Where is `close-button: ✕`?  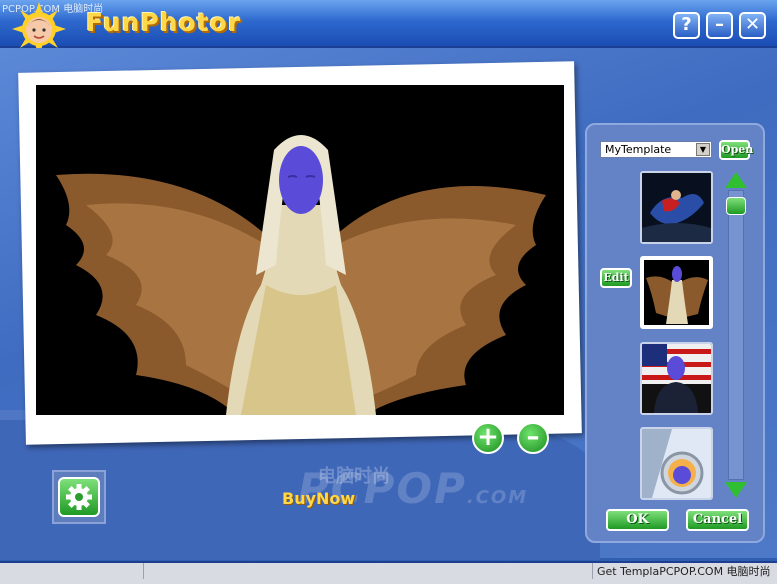 close-button: ✕ is located at coordinates (752, 25).